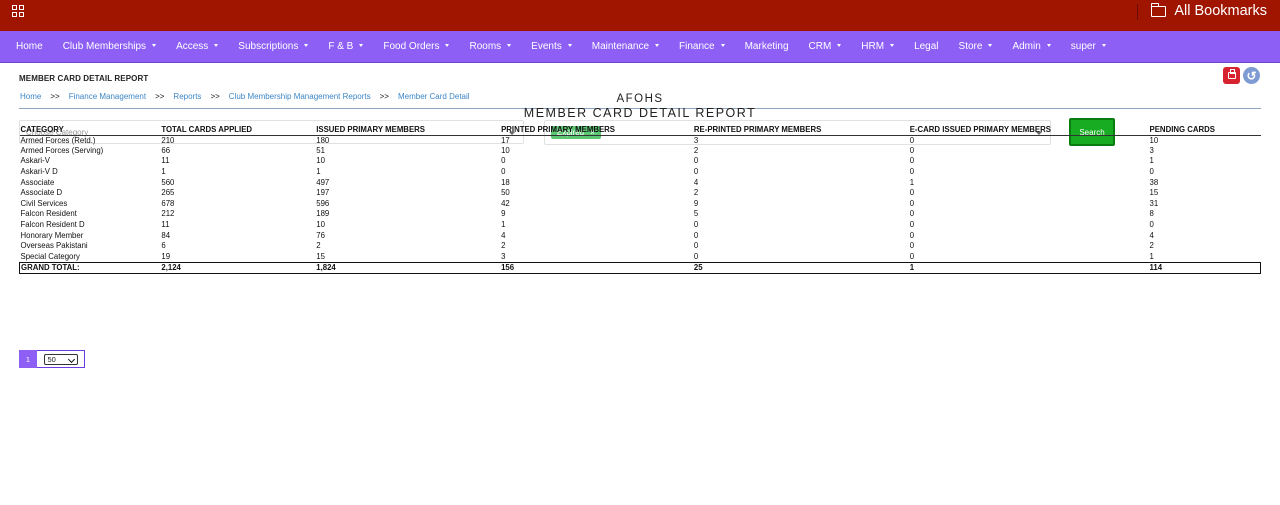 The height and width of the screenshot is (505, 1280). I want to click on print-button, so click(1231, 75).